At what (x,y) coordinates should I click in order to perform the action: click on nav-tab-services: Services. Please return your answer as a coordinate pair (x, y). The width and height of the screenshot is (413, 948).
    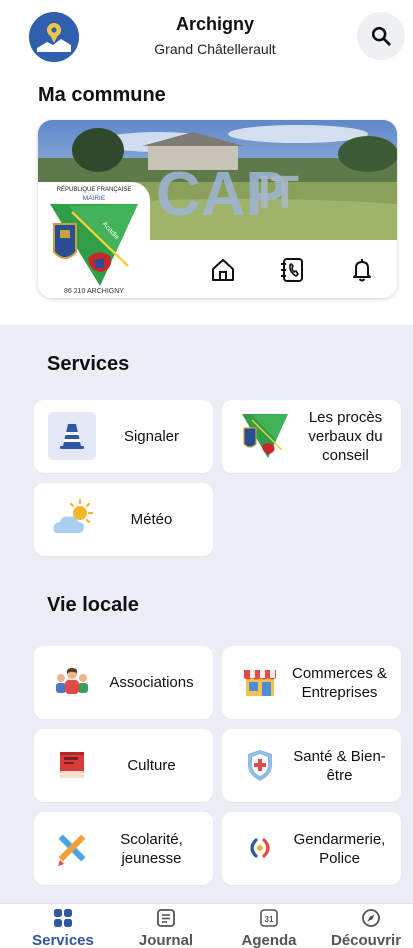
    Looking at the image, I should click on (63, 926).